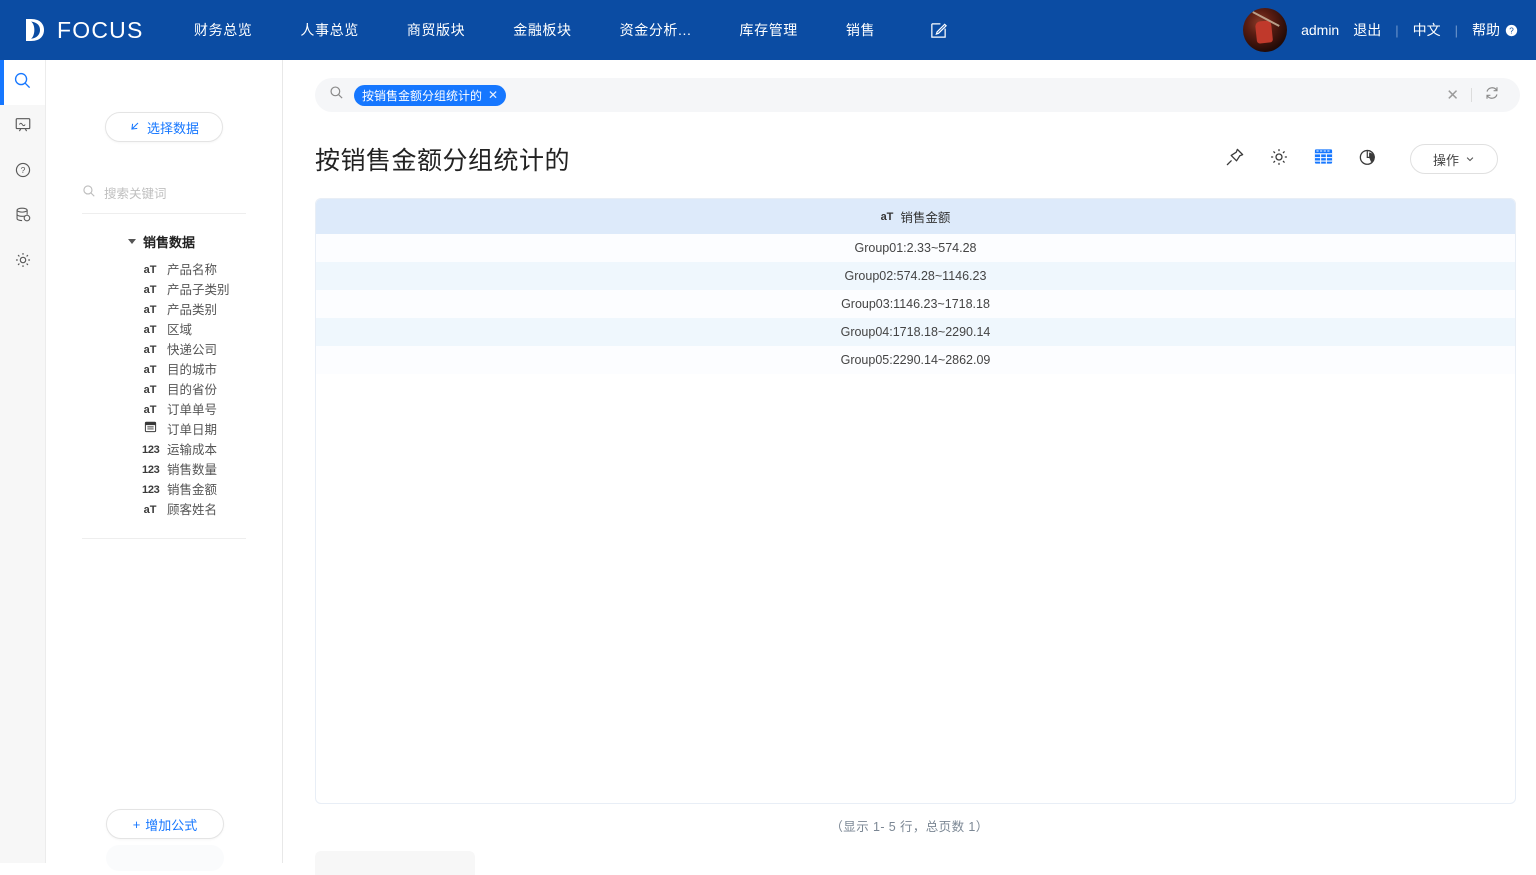 The image size is (1536, 875). Describe the element at coordinates (1470, 159) in the screenshot. I see `chevron-down-icon` at that location.